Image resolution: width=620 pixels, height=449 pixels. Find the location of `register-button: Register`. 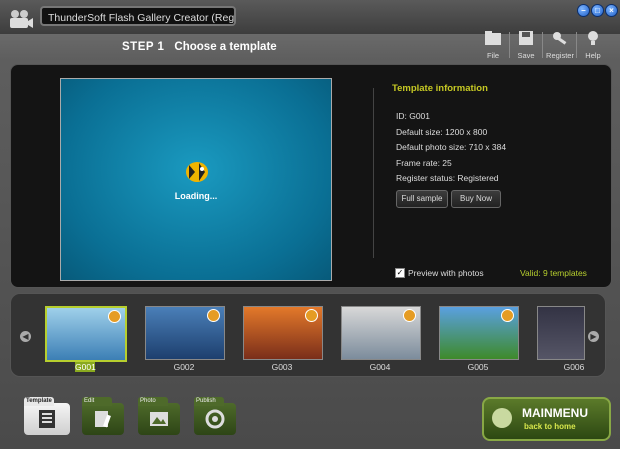

register-button: Register is located at coordinates (560, 45).